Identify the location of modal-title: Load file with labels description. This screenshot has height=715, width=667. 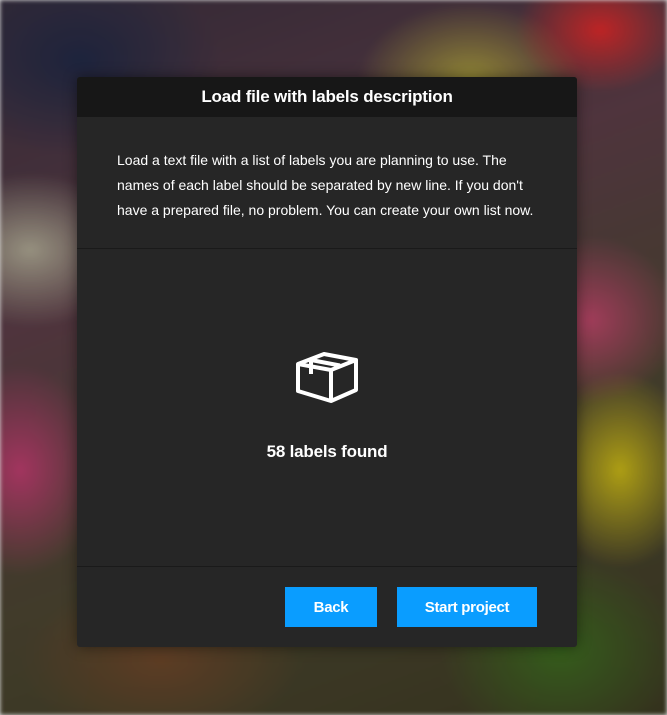
(327, 96).